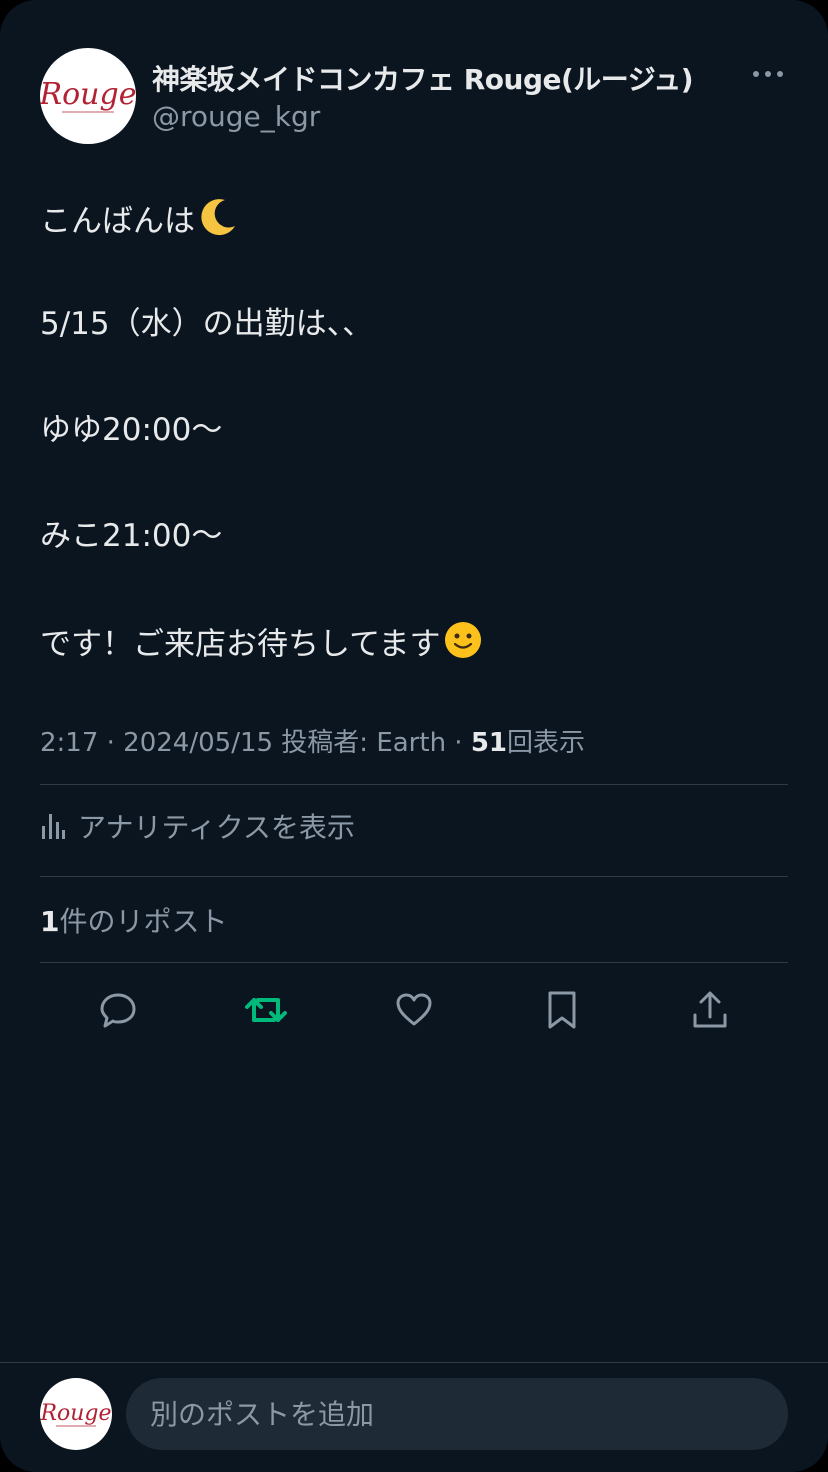  I want to click on post-timestamp: 2:17 · 2024/05/15 投稿者: Earth ·, so click(255, 743).